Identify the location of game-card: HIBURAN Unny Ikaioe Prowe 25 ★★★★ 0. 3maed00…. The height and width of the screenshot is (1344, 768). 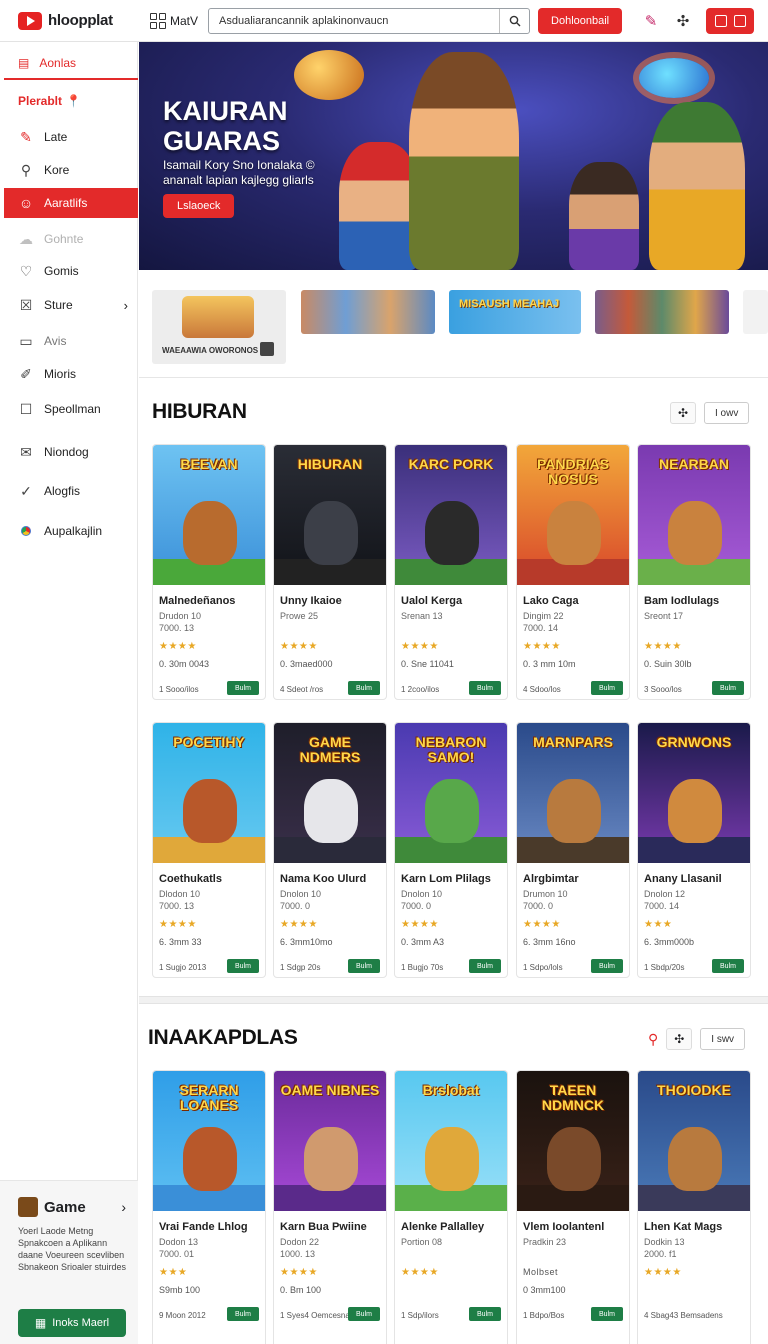
(330, 572).